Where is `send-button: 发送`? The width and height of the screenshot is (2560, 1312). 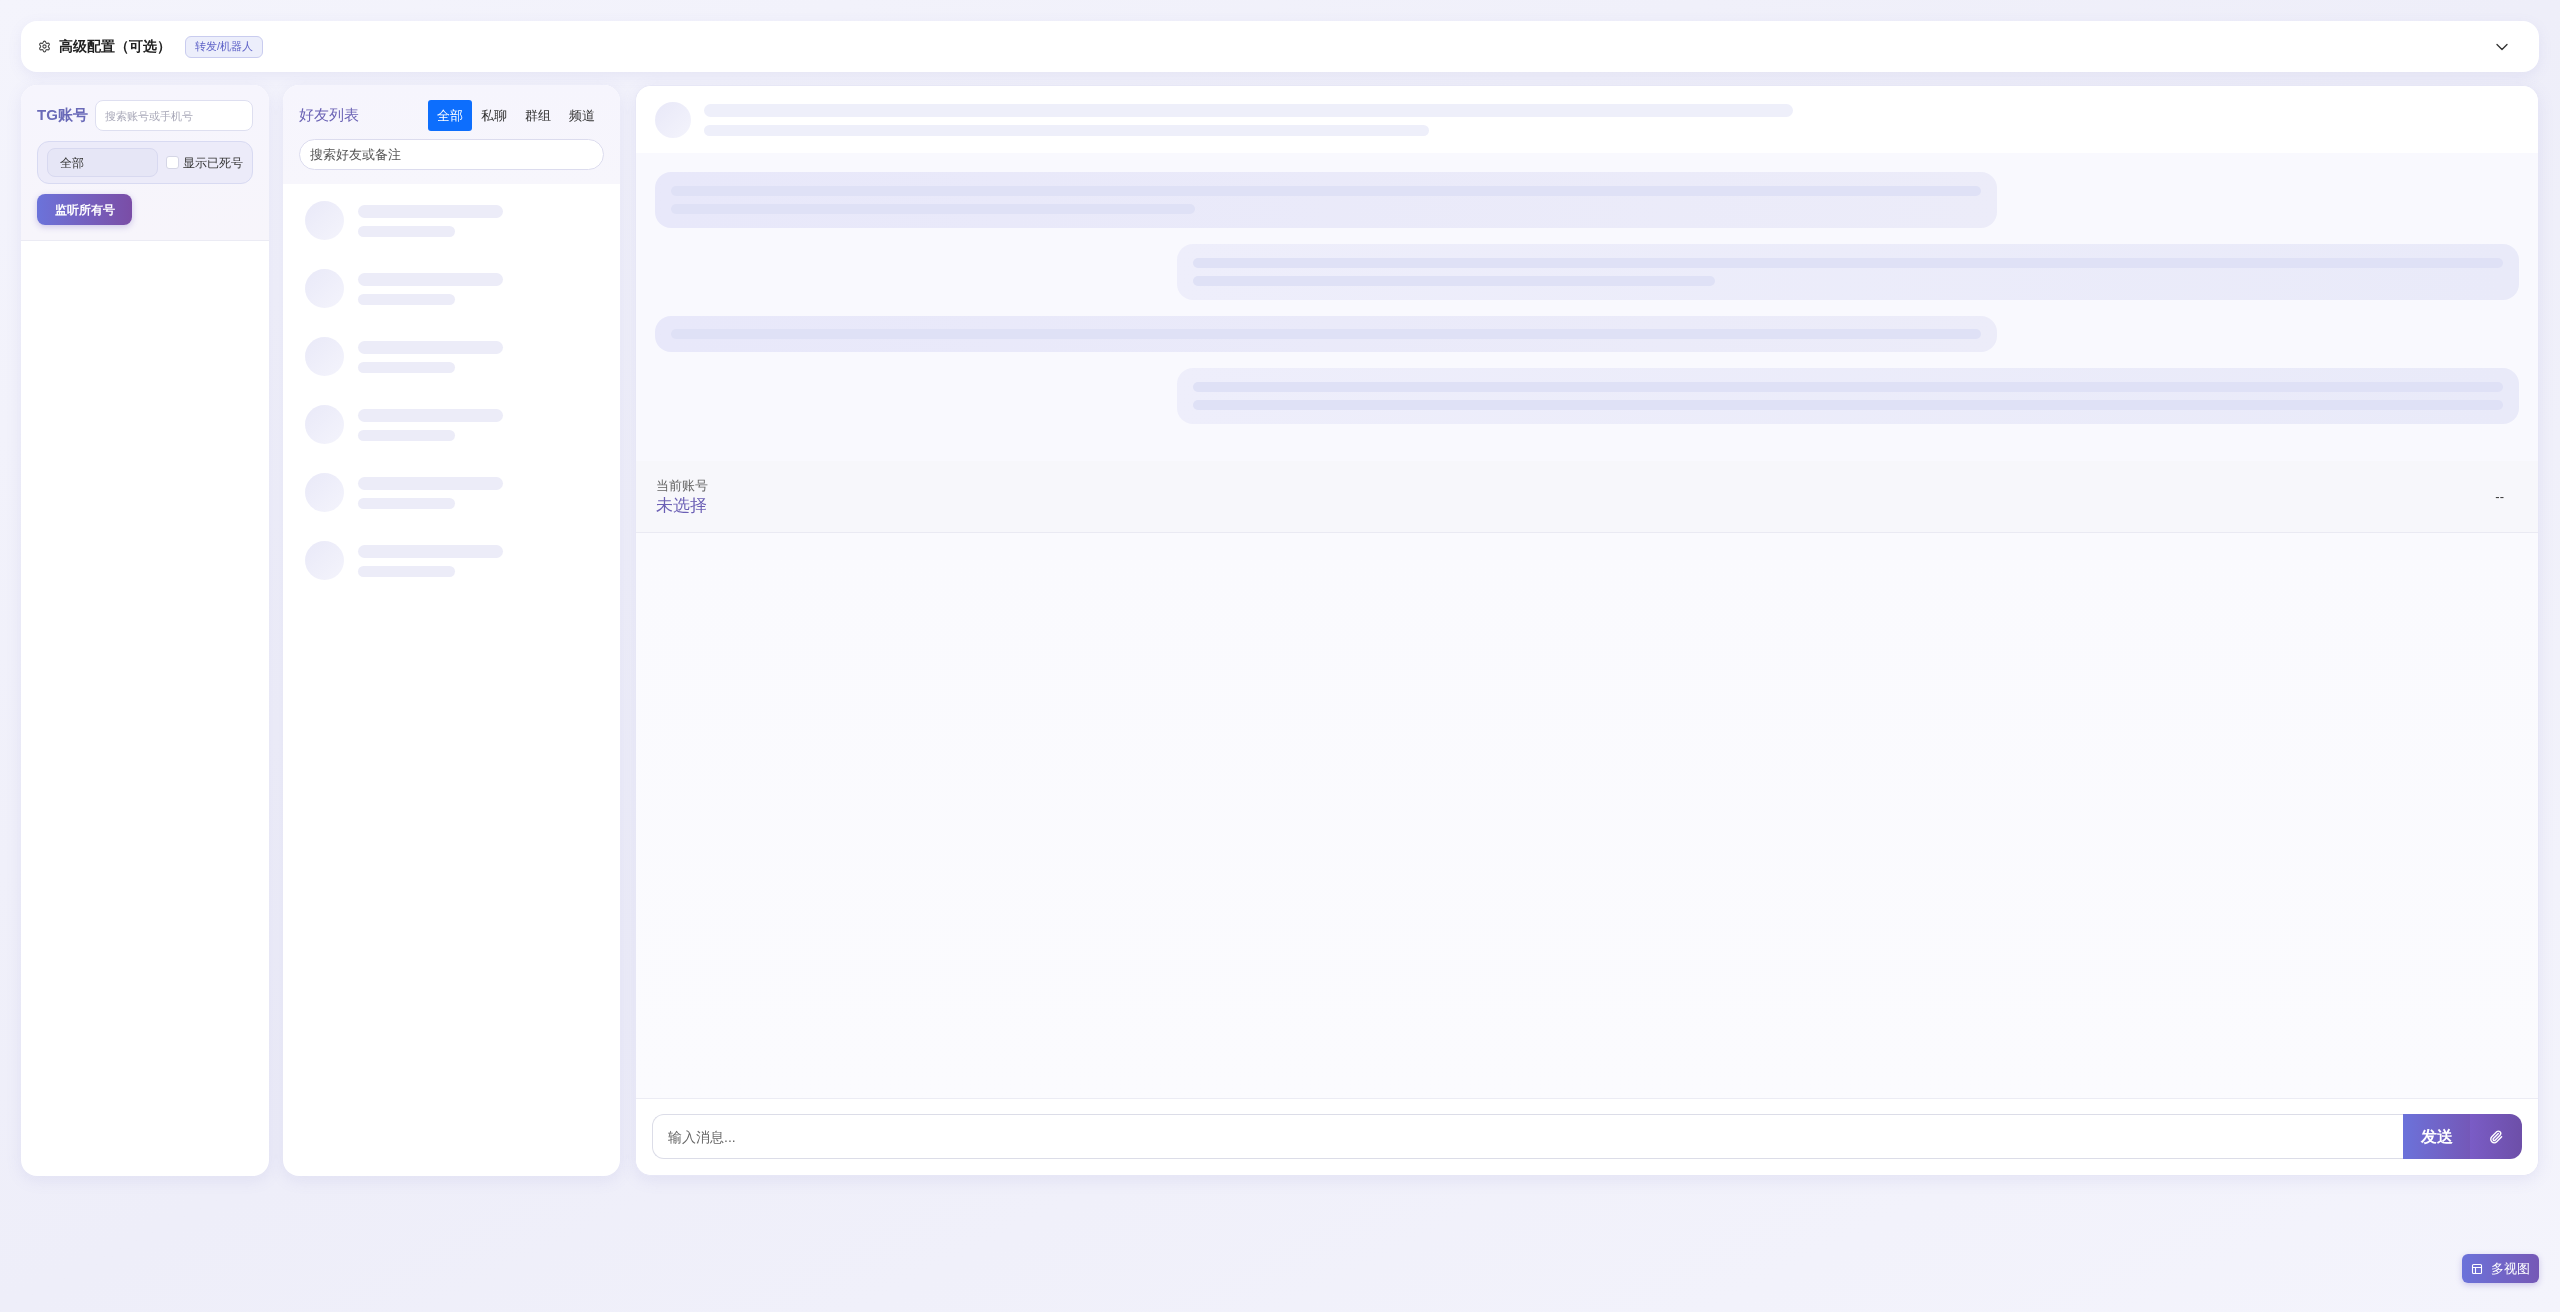
send-button: 发送 is located at coordinates (2436, 1136).